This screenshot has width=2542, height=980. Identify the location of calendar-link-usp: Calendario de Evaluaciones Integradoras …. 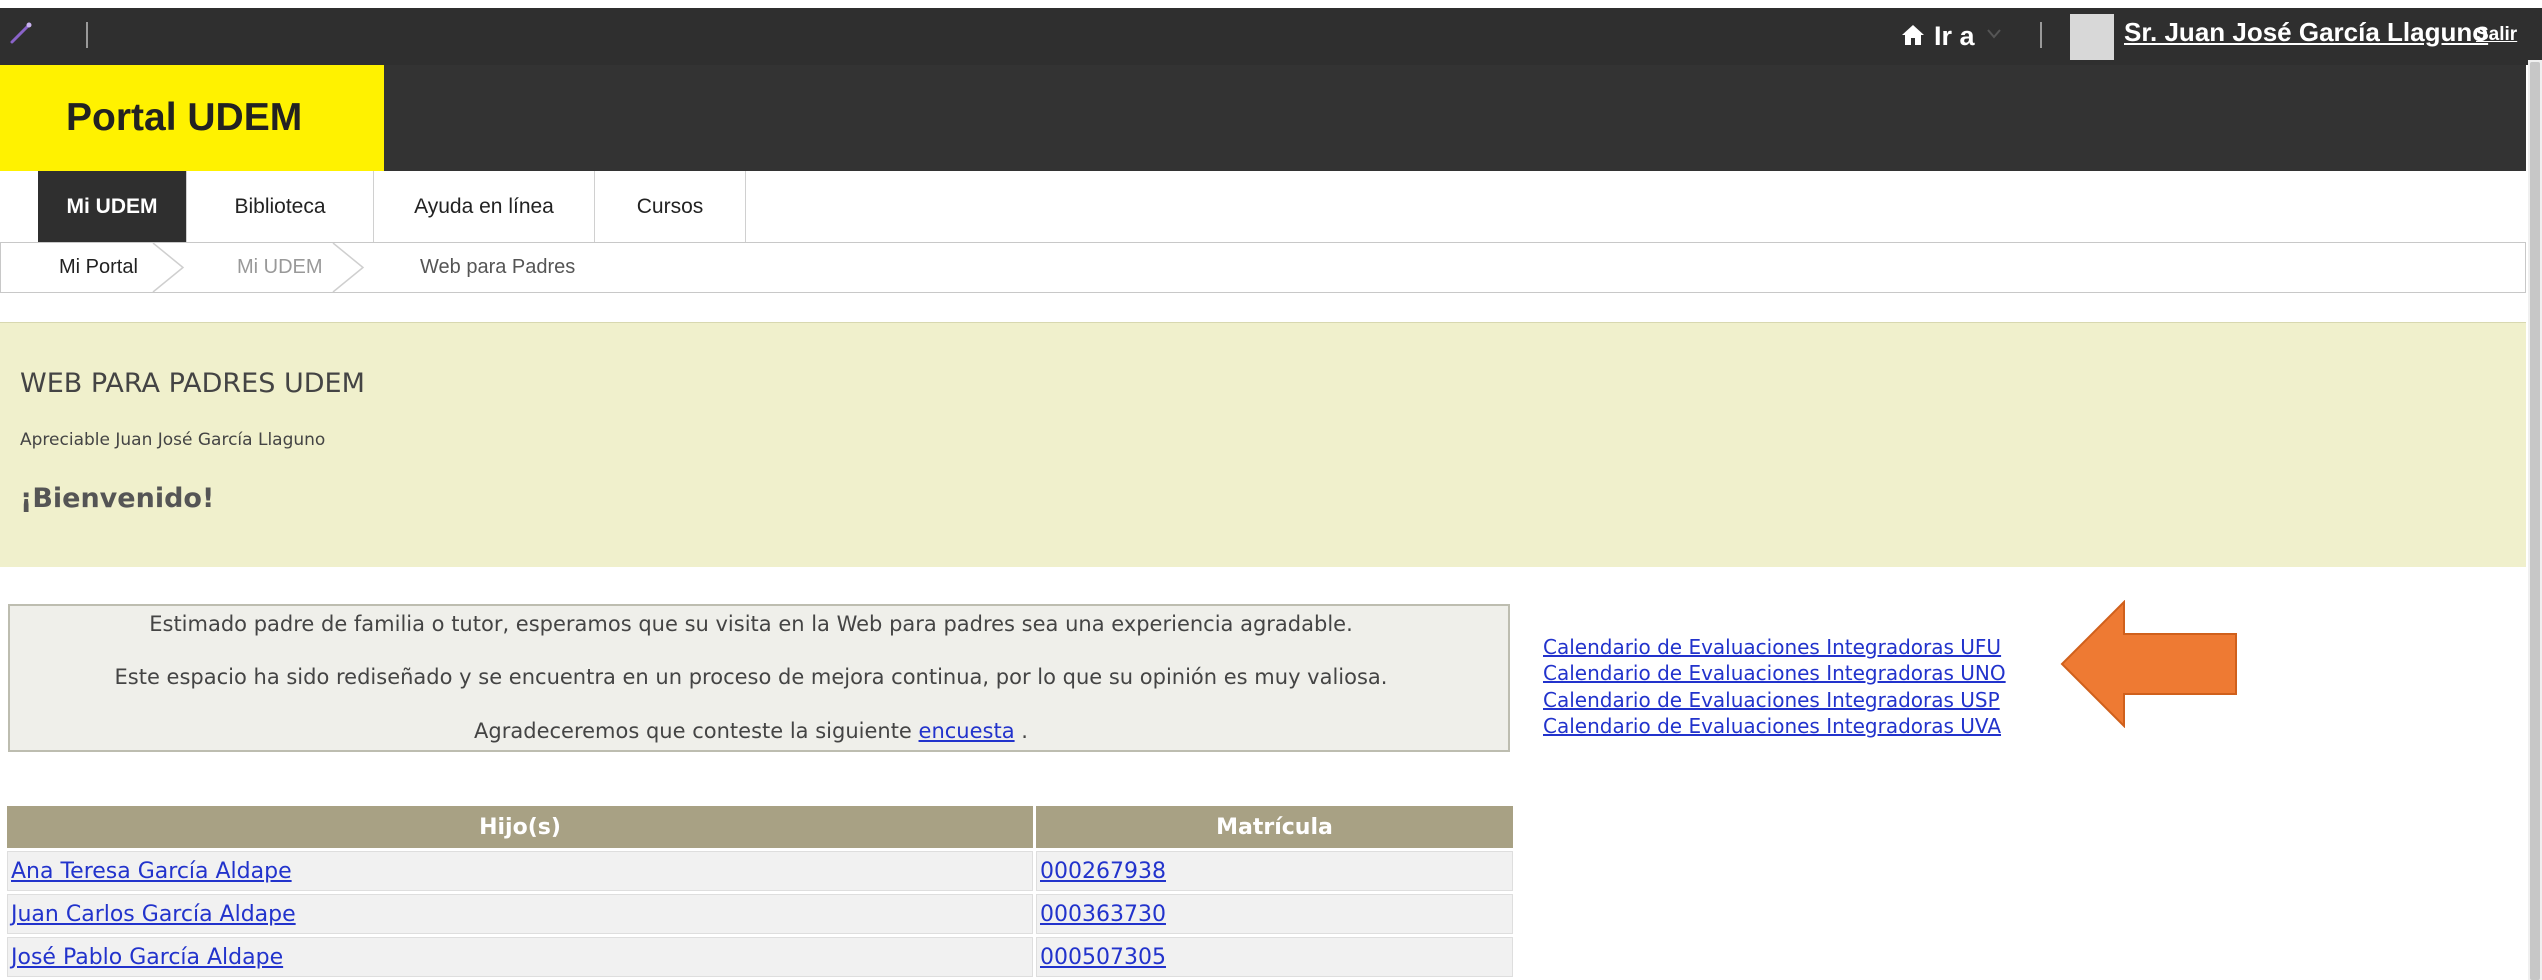
(1771, 700).